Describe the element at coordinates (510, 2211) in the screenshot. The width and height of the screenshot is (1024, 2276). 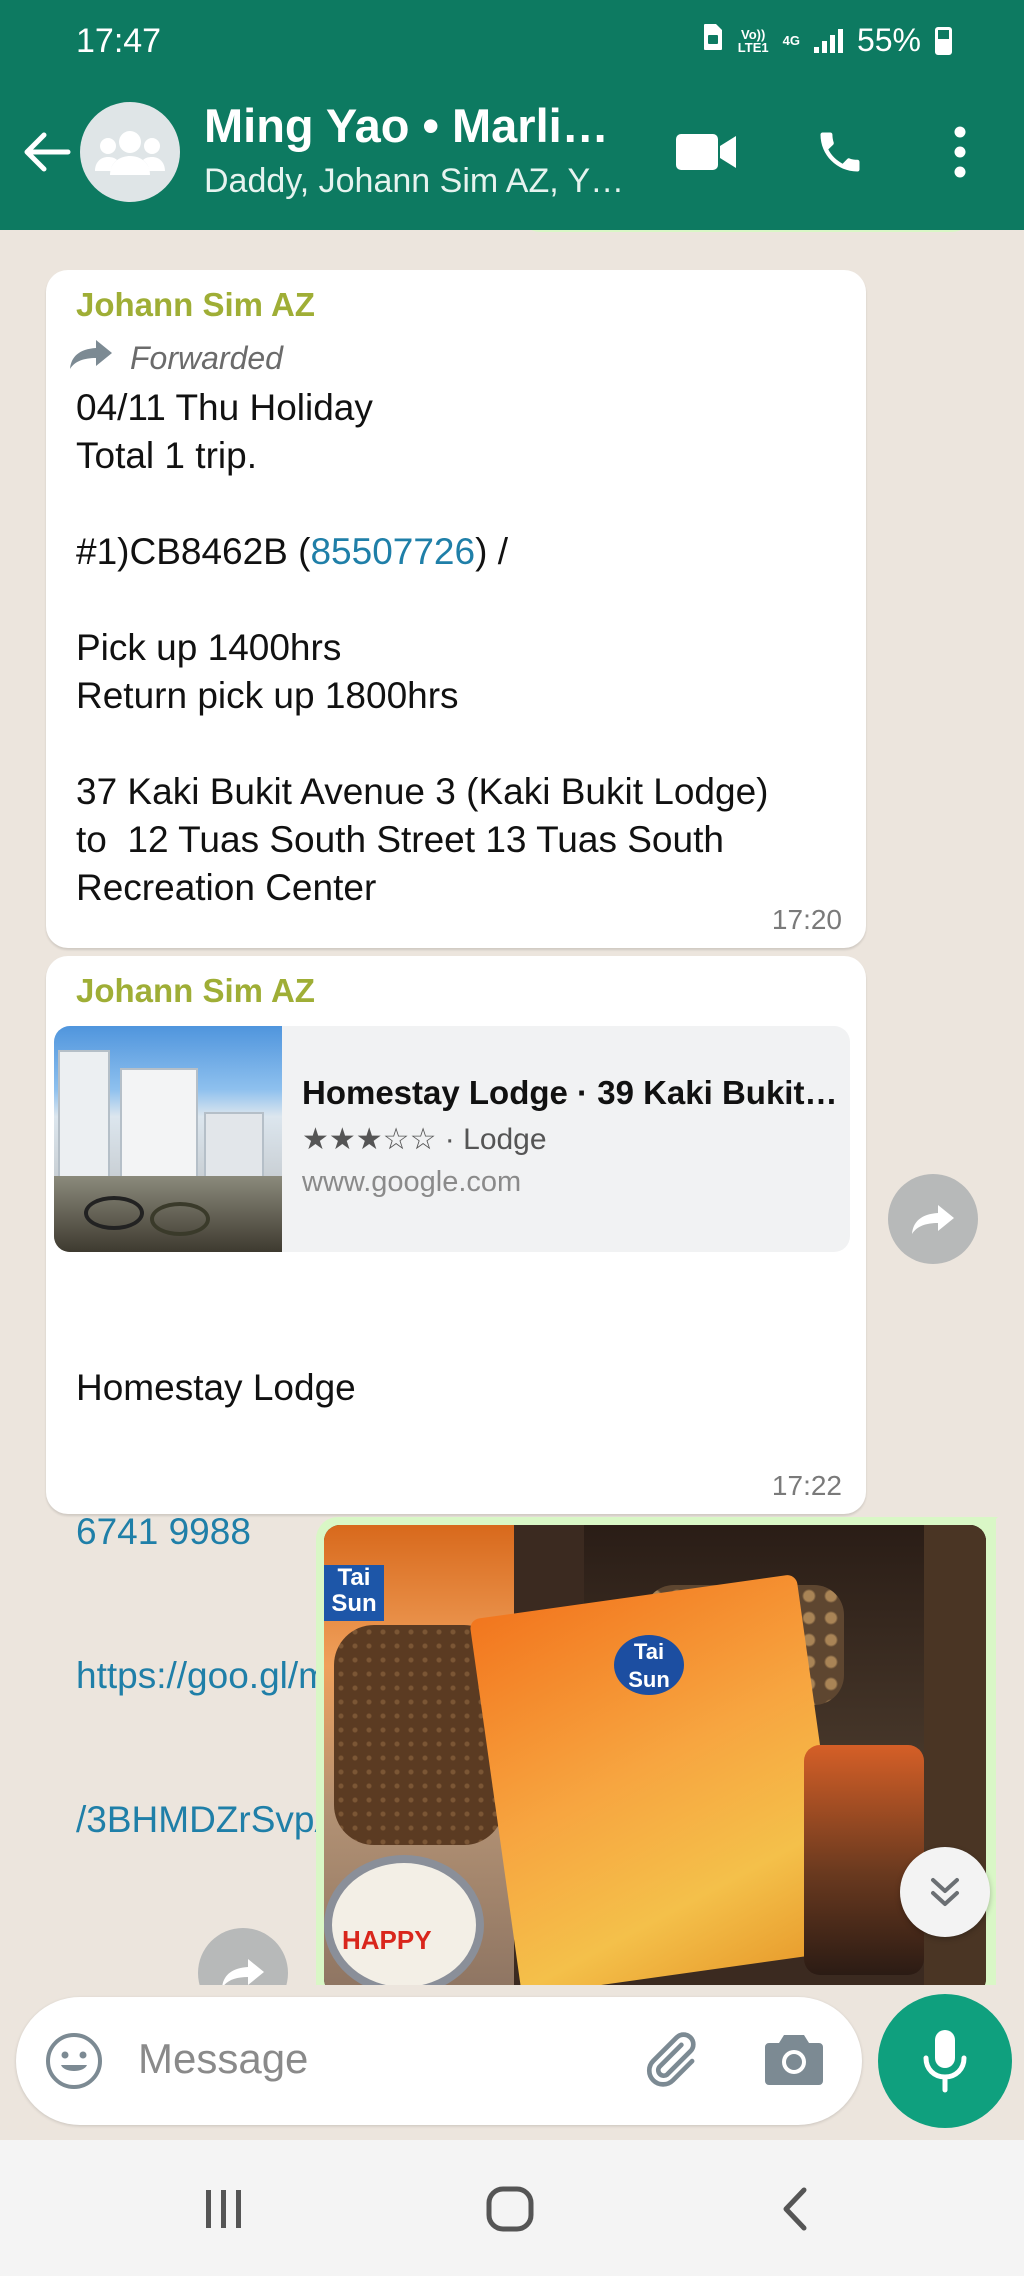
I see `home-icon` at that location.